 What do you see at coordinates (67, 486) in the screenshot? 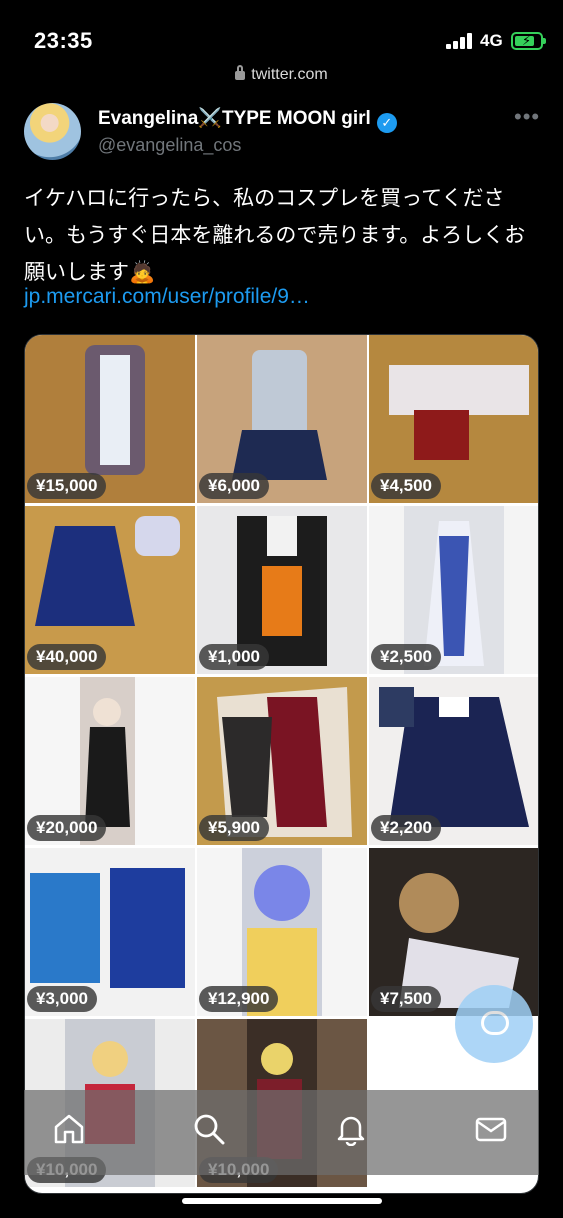
I see `listing-price: ¥15,000` at bounding box center [67, 486].